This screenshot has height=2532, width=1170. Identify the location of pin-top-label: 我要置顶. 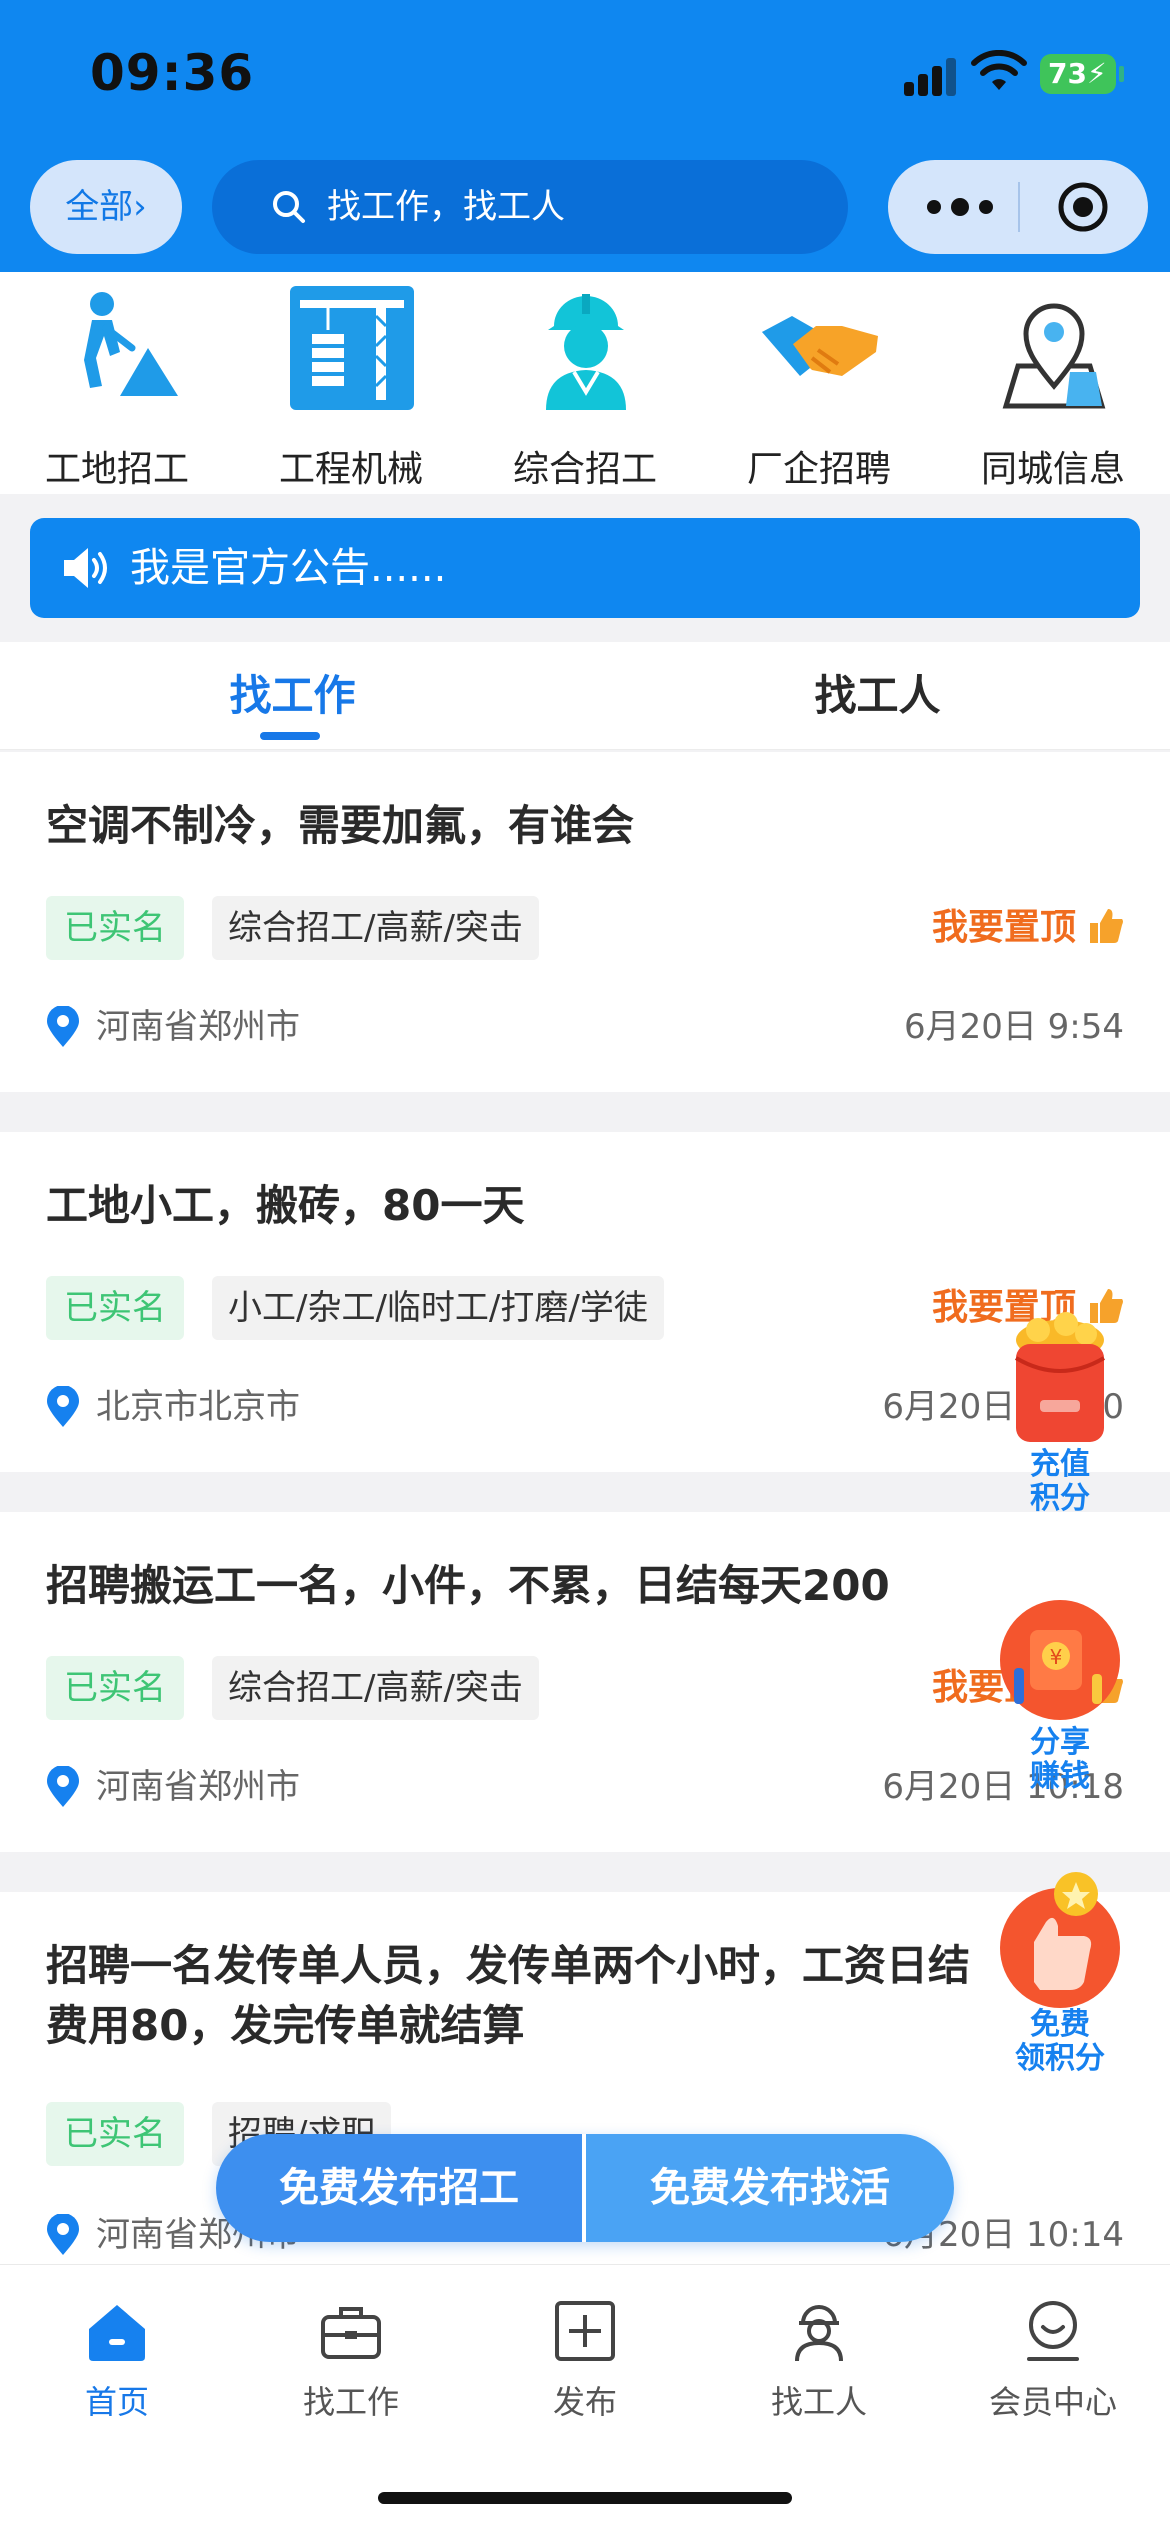
(1003, 927).